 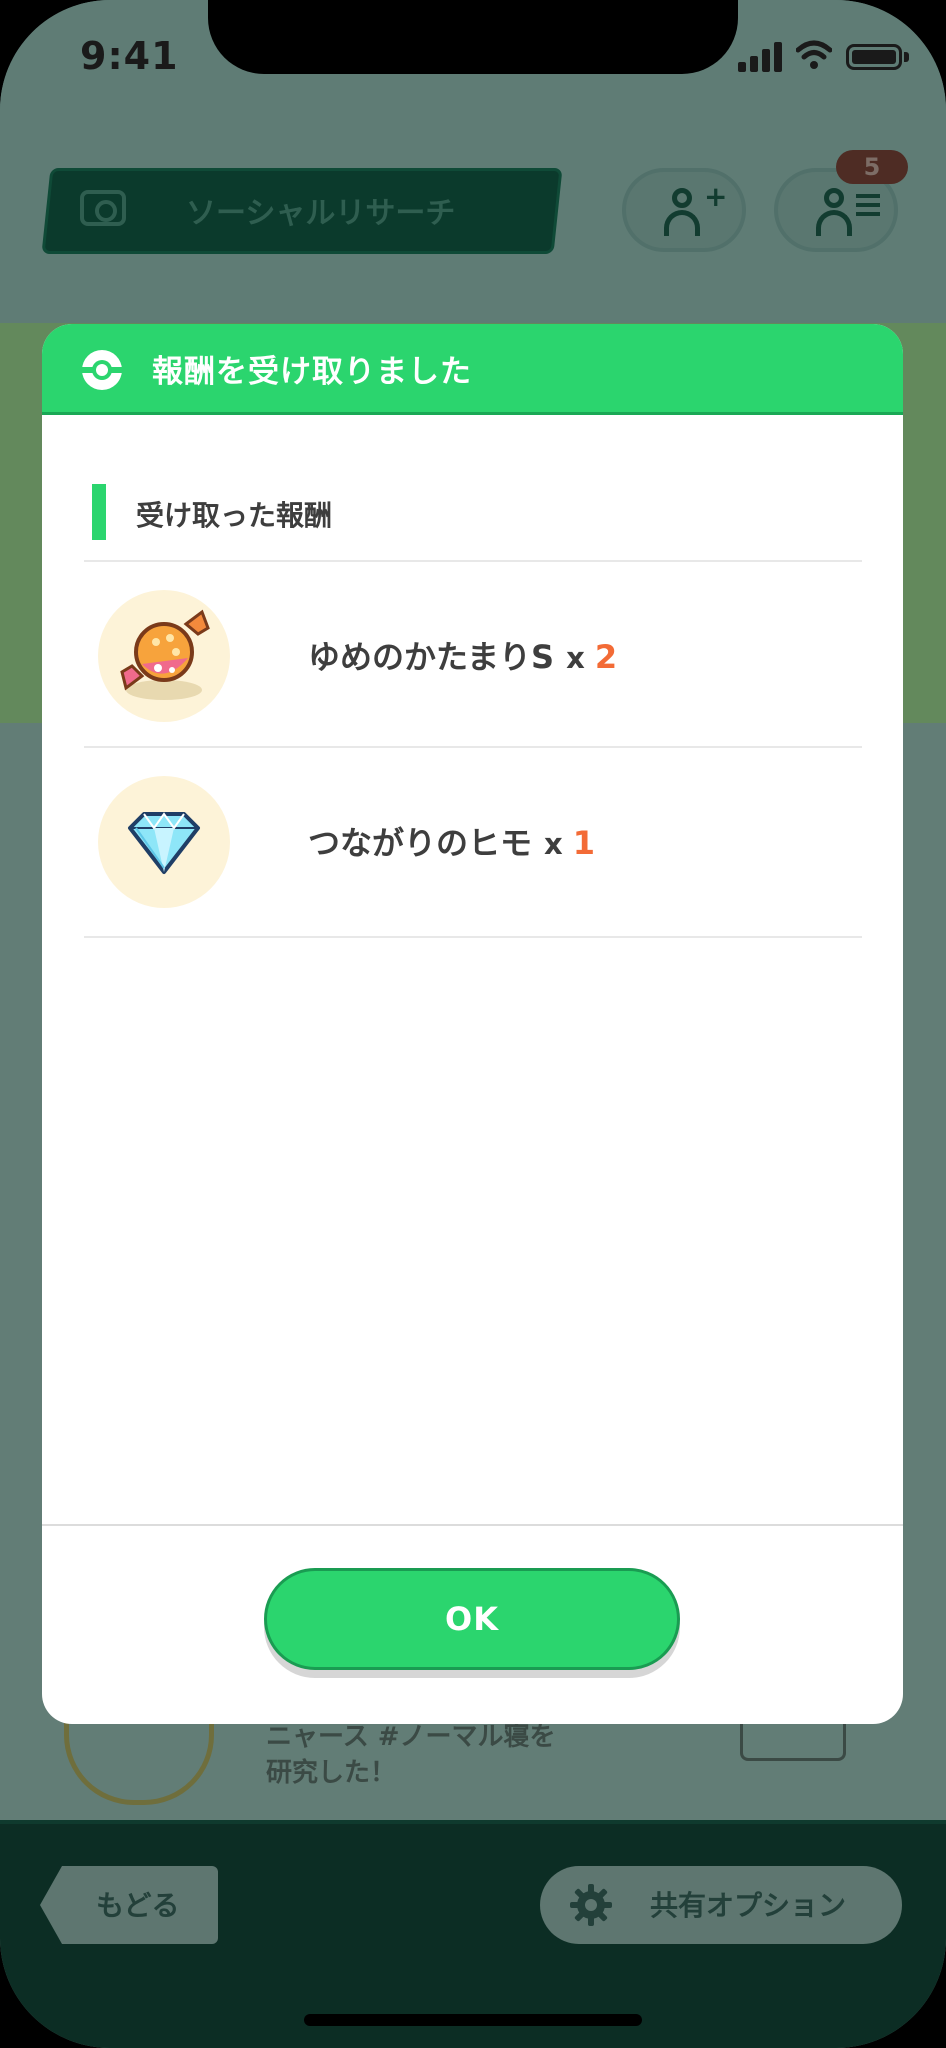 I want to click on divider, so click(x=473, y=937).